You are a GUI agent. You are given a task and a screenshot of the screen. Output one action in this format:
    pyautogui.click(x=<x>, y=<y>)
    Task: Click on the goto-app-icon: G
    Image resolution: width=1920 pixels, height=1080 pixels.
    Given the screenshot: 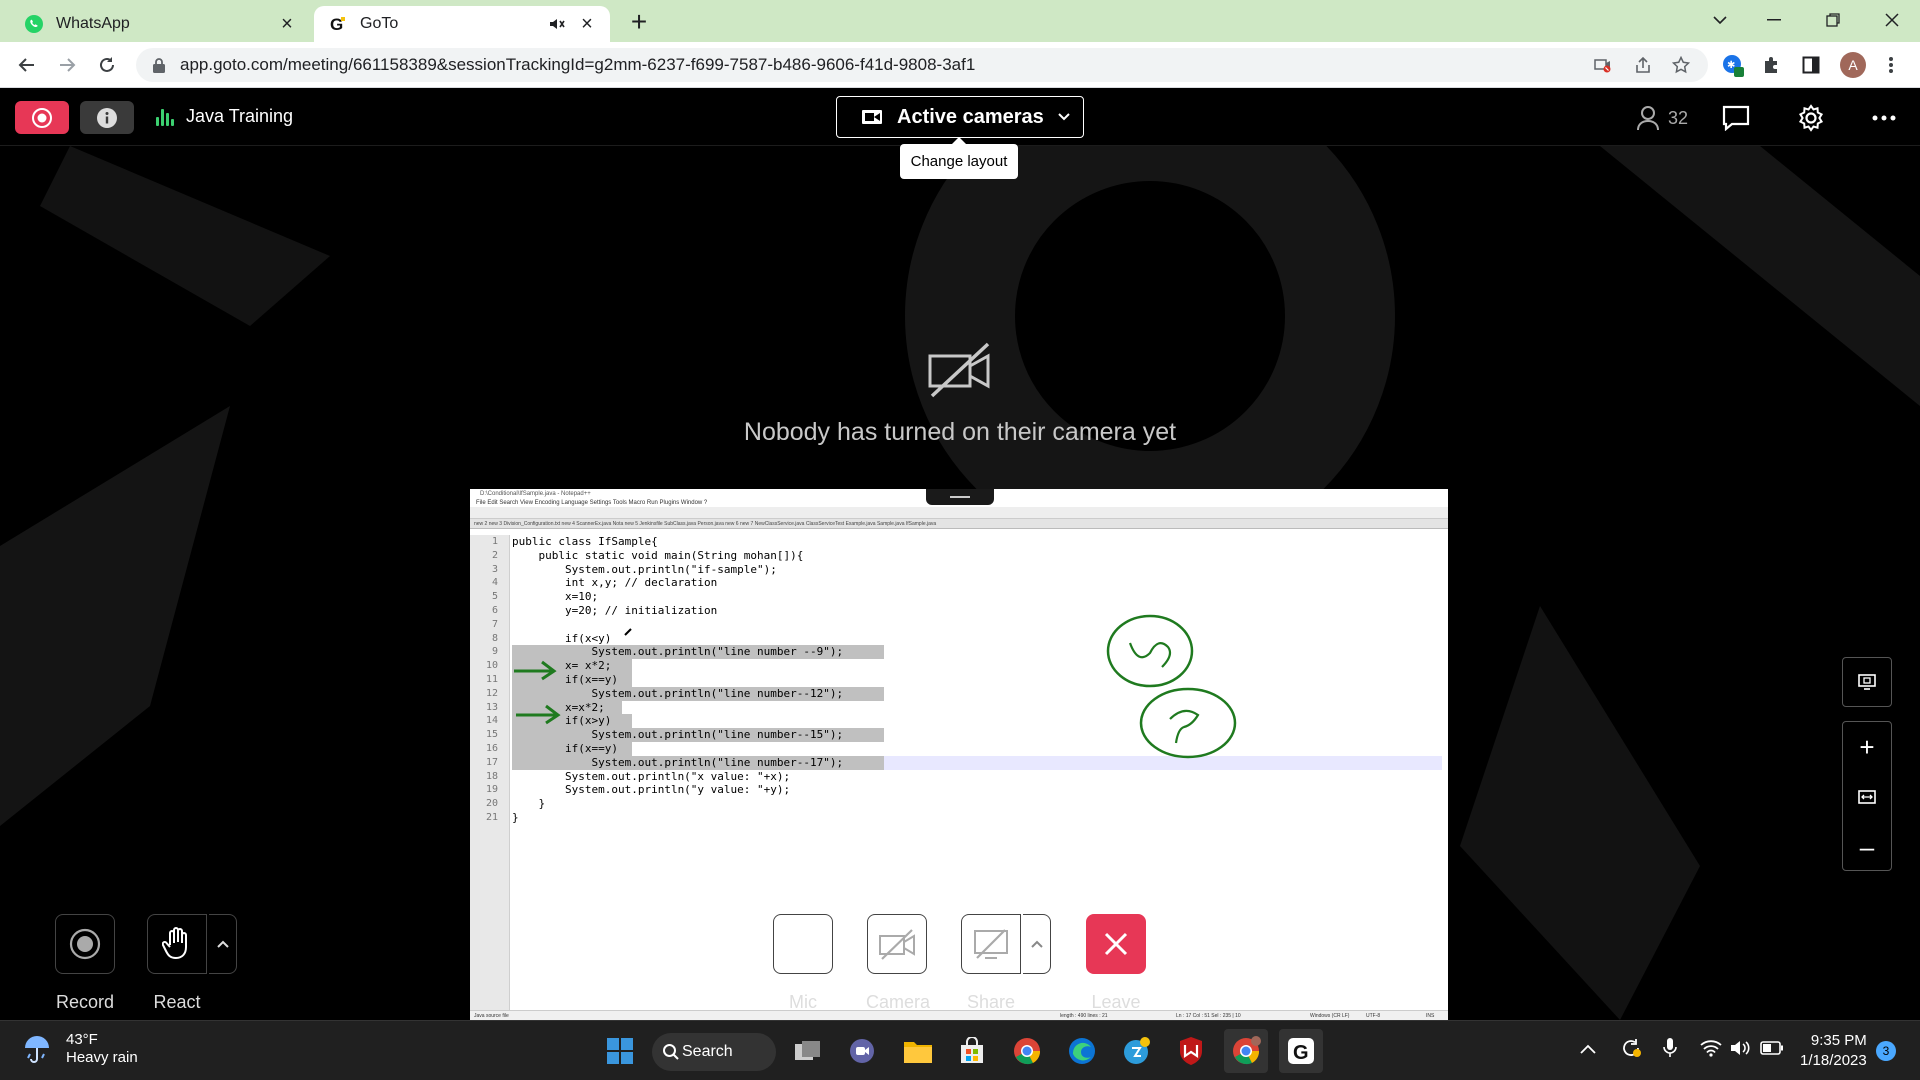 What is the action you would take?
    pyautogui.click(x=1301, y=1051)
    